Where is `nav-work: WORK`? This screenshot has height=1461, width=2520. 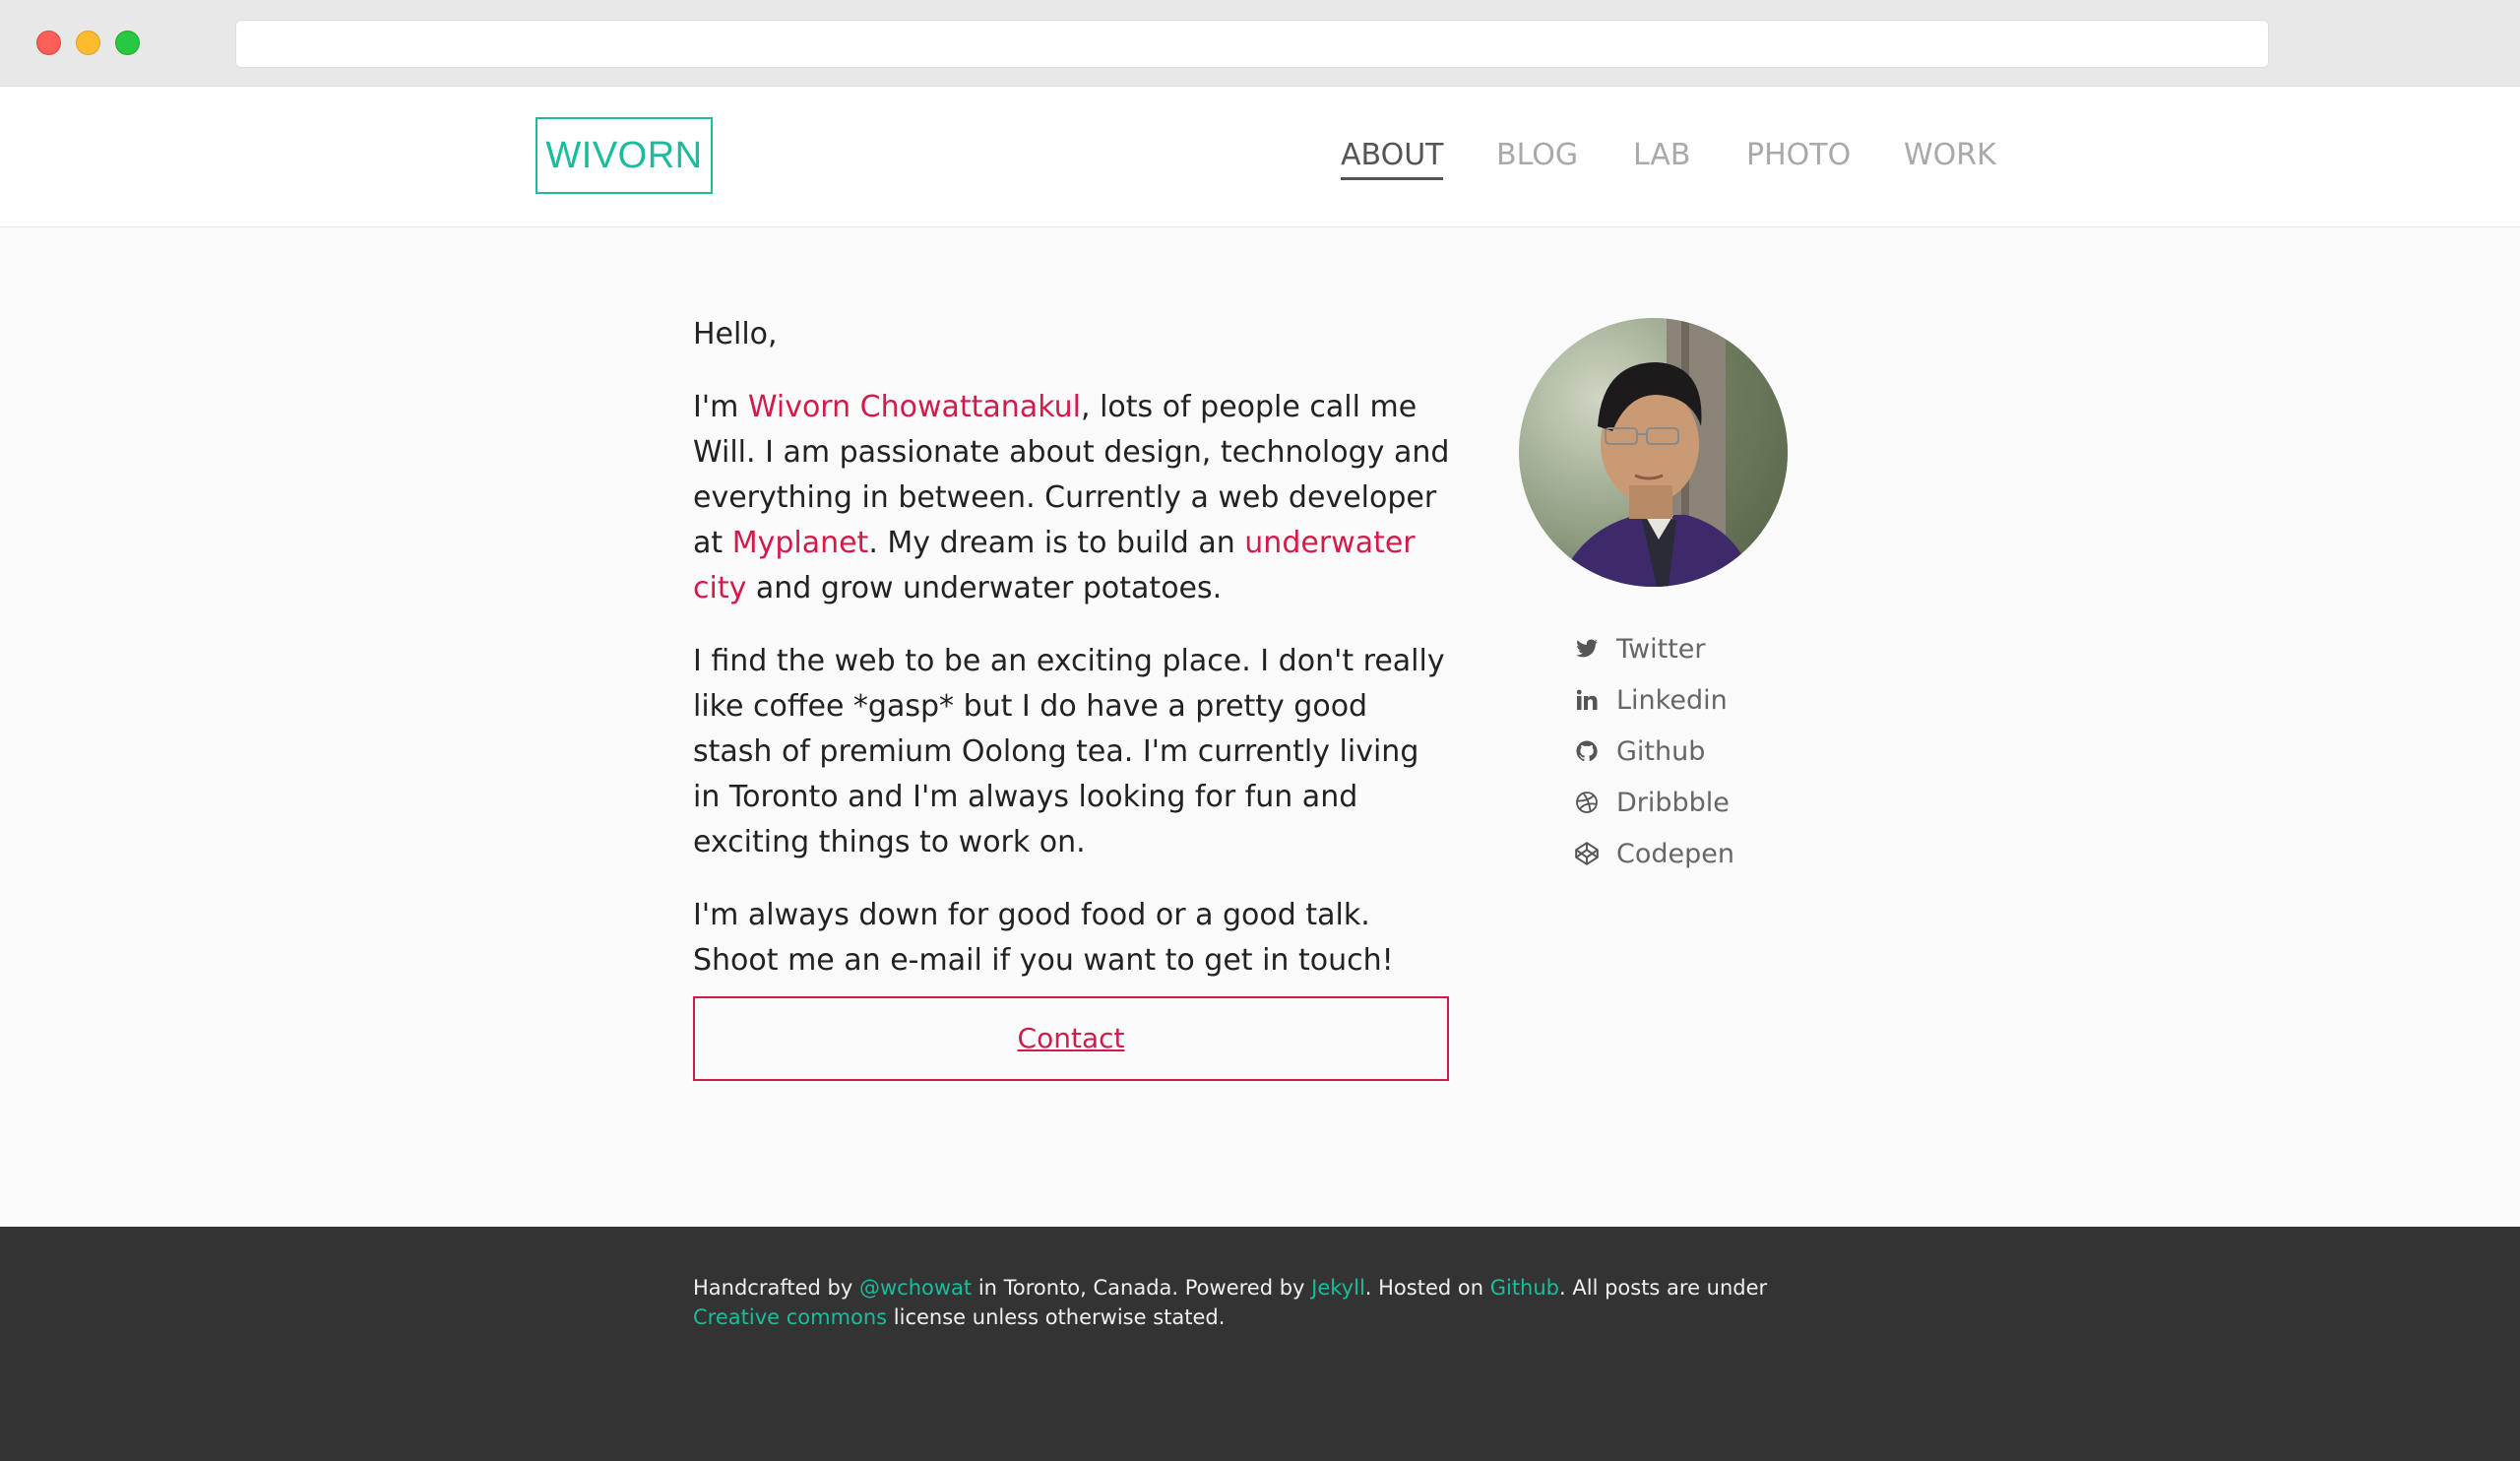
nav-work: WORK is located at coordinates (1950, 155).